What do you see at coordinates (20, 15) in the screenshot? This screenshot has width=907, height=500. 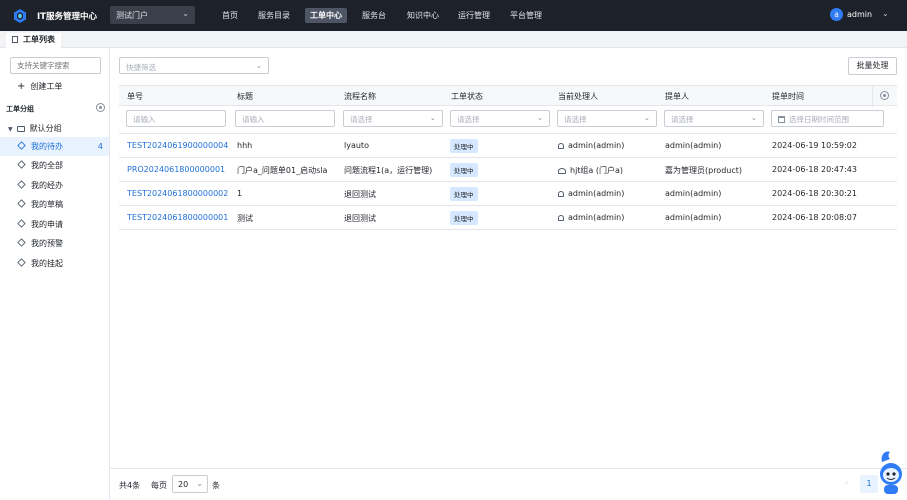 I see `app-logo-icon` at bounding box center [20, 15].